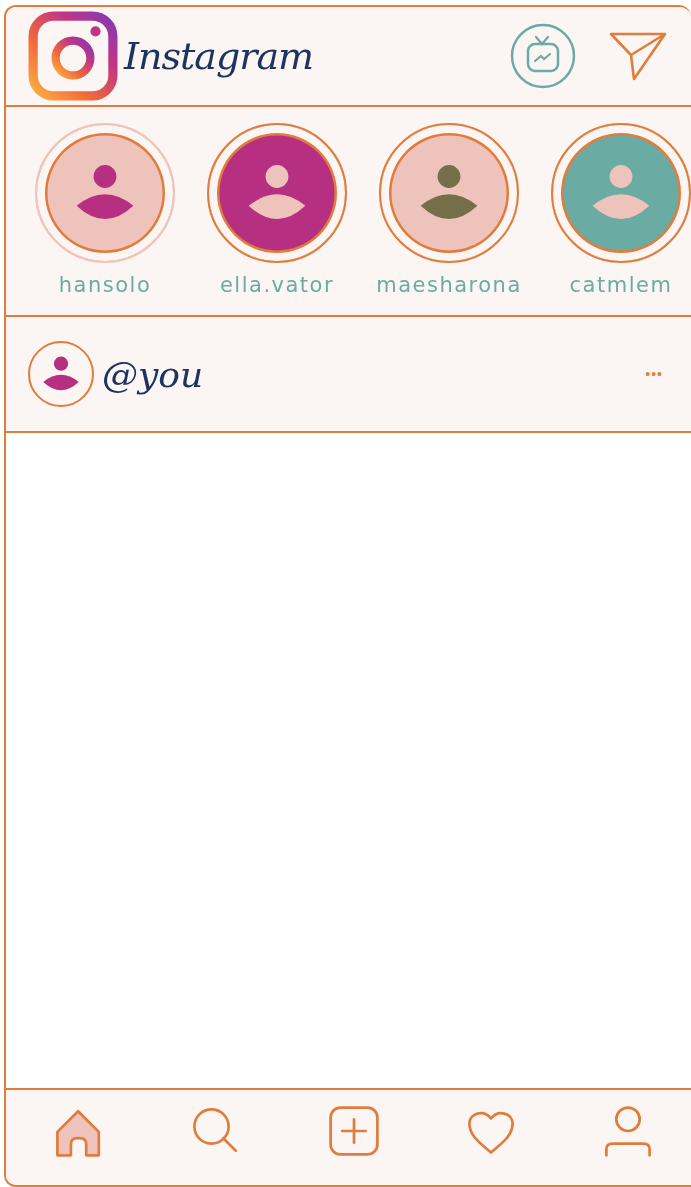  I want to click on add-icon, so click(353, 1130).